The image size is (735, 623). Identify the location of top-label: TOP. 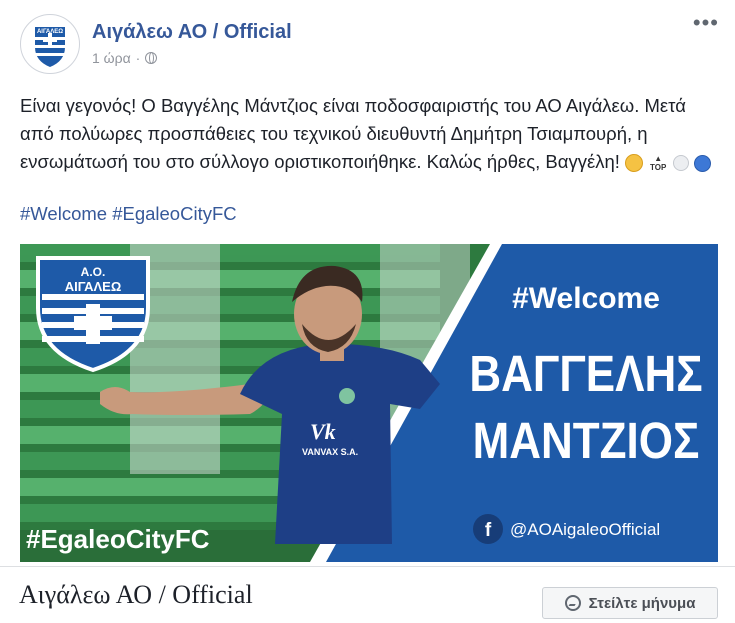
(658, 168).